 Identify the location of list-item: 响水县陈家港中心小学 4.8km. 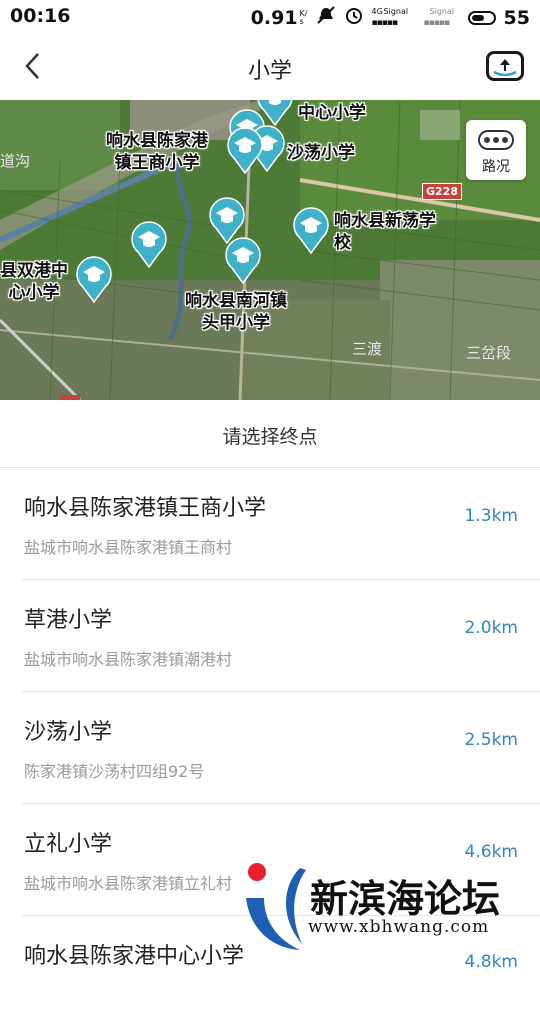
(270, 972).